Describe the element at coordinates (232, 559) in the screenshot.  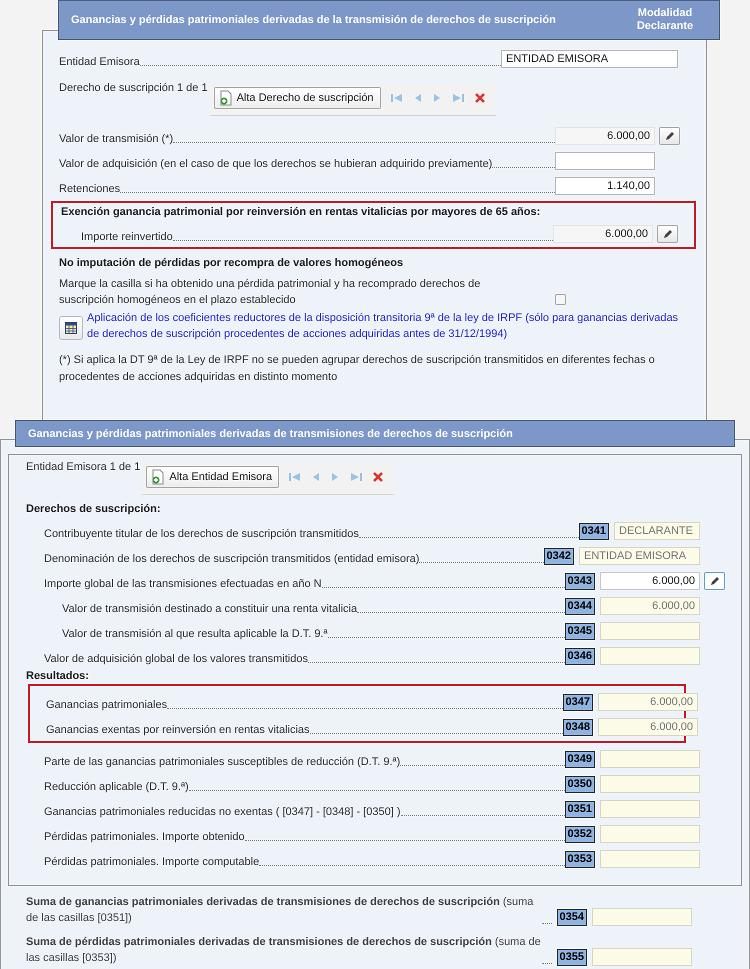
I see `field-label: Denominación de los derechos de suscripción transmitidos (entidad emisora)` at that location.